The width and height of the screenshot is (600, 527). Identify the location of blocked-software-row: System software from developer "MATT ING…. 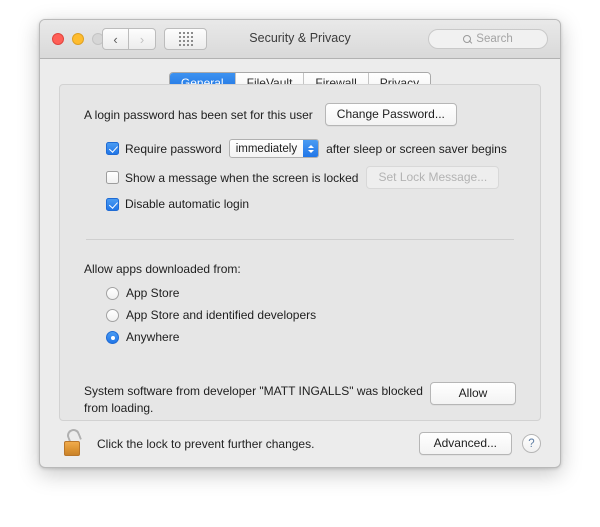
(300, 398).